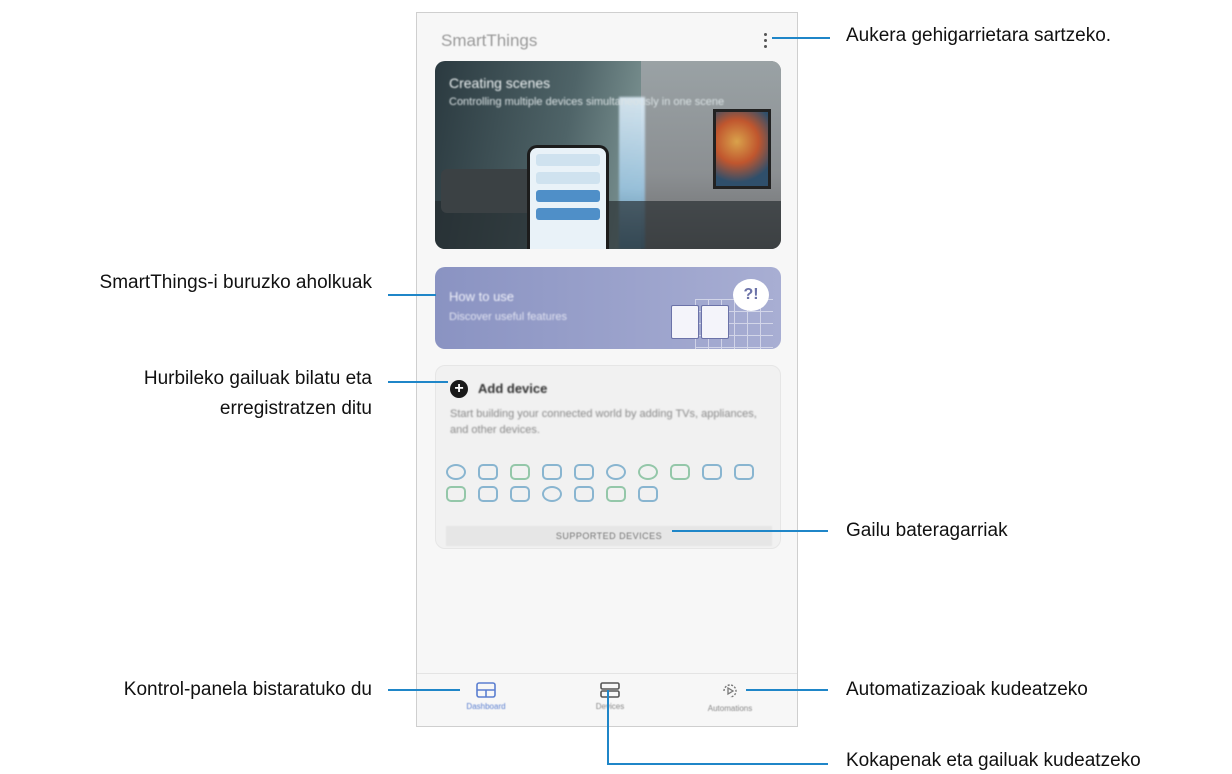  What do you see at coordinates (609, 536) in the screenshot?
I see `supported-devices-button: SUPPORTED DEVICES` at bounding box center [609, 536].